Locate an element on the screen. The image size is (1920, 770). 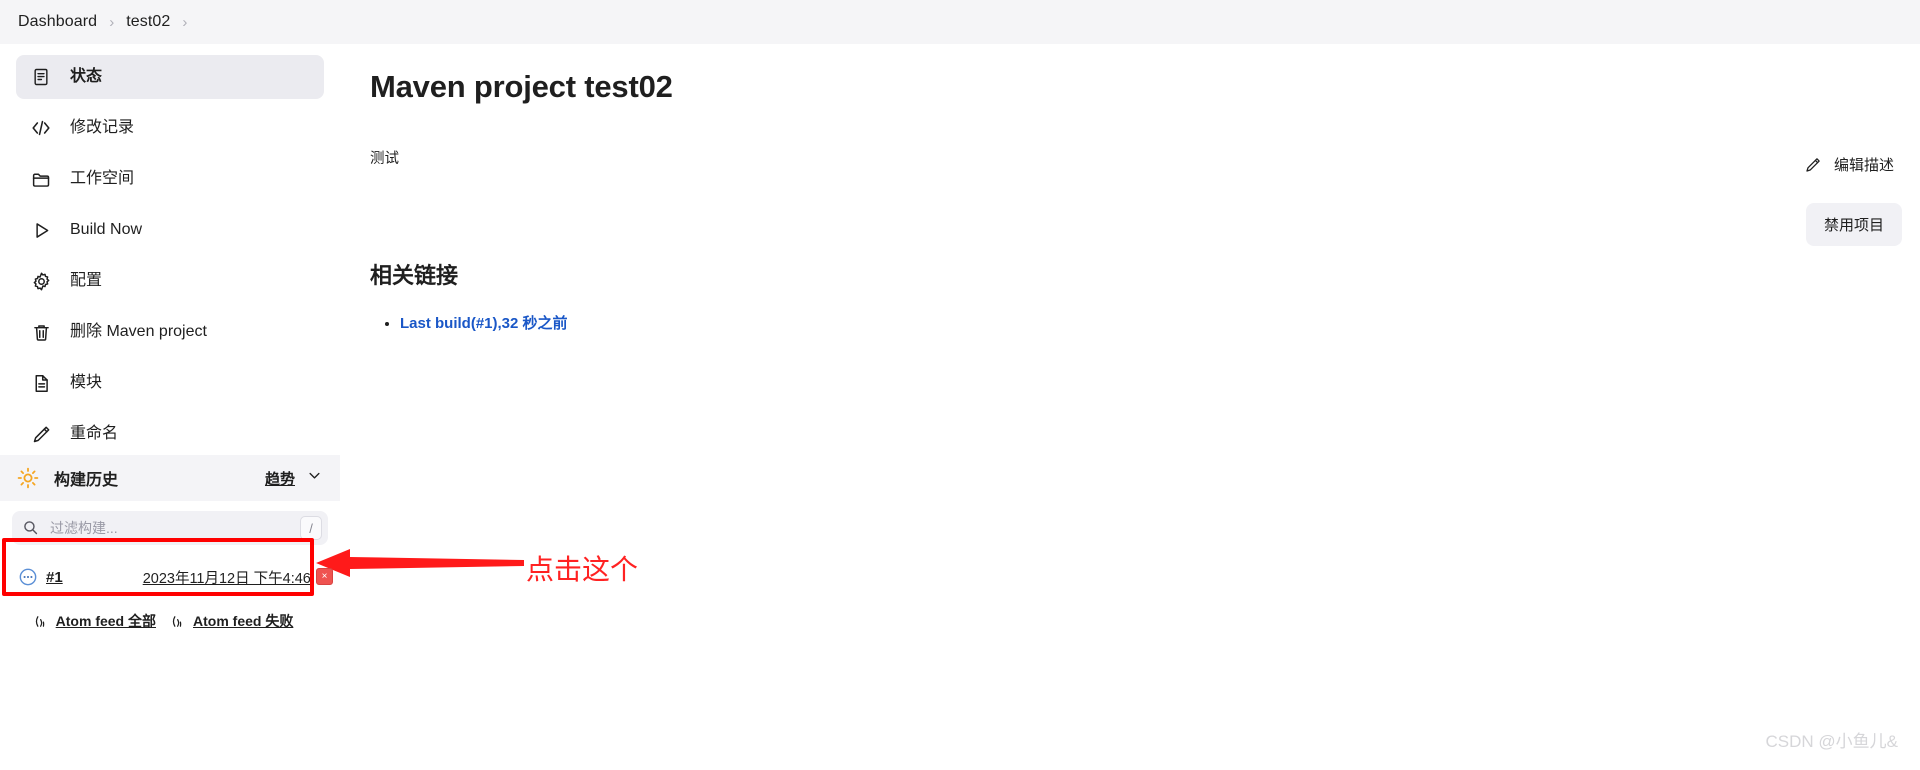
gear-icon is located at coordinates (41, 281).